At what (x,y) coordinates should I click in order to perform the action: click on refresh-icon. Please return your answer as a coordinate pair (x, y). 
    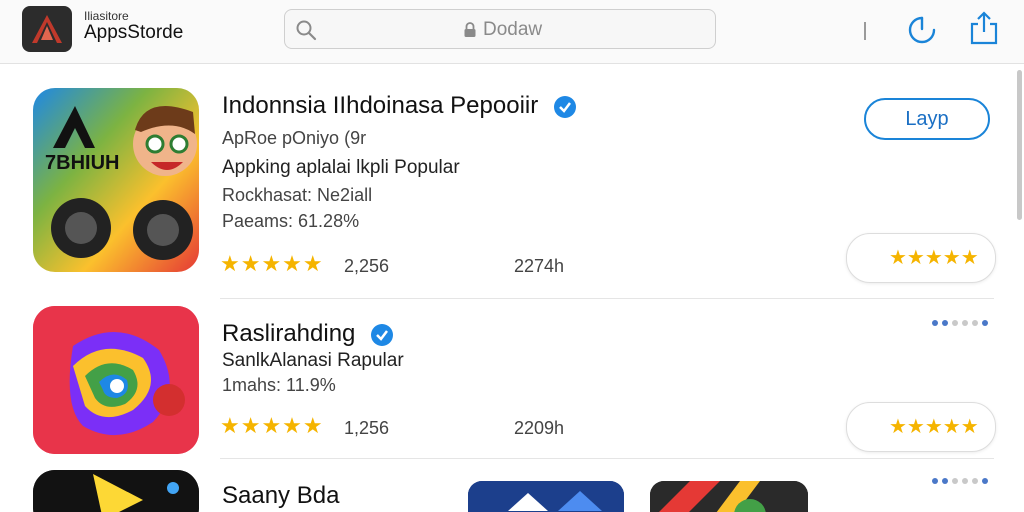
    Looking at the image, I should click on (922, 30).